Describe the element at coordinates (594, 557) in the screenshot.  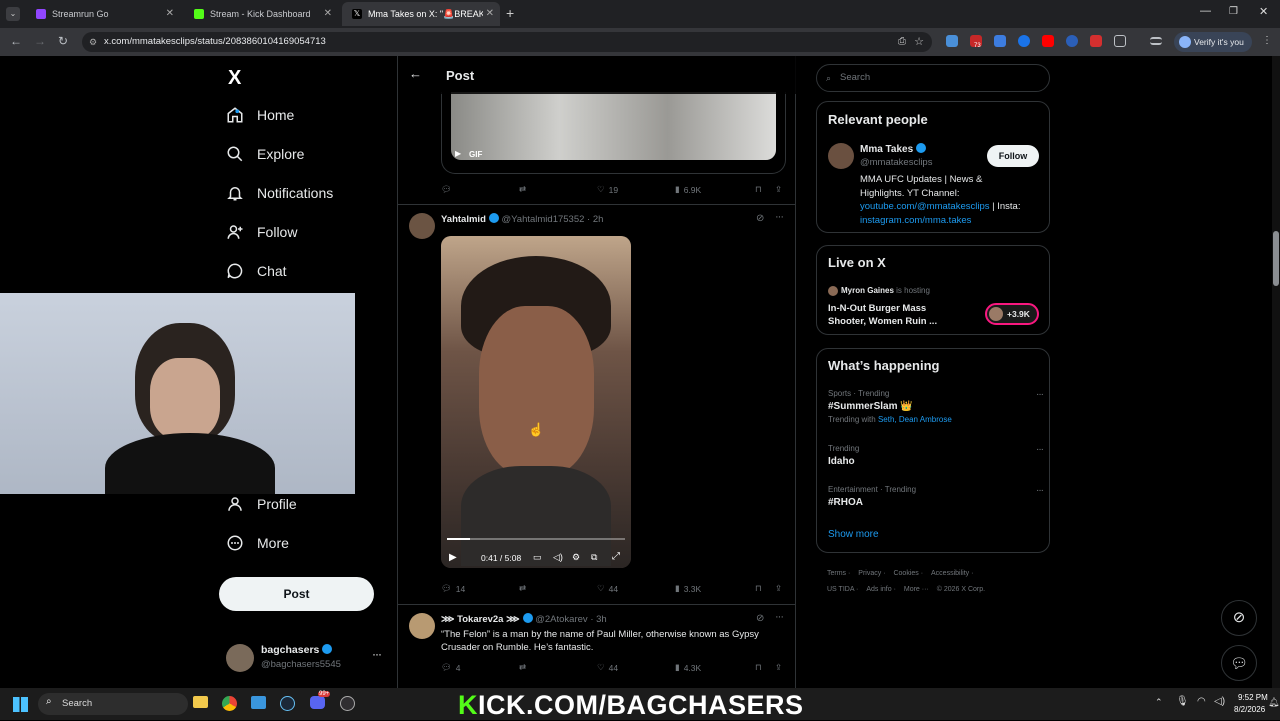
I see `pip-icon: ⧉` at that location.